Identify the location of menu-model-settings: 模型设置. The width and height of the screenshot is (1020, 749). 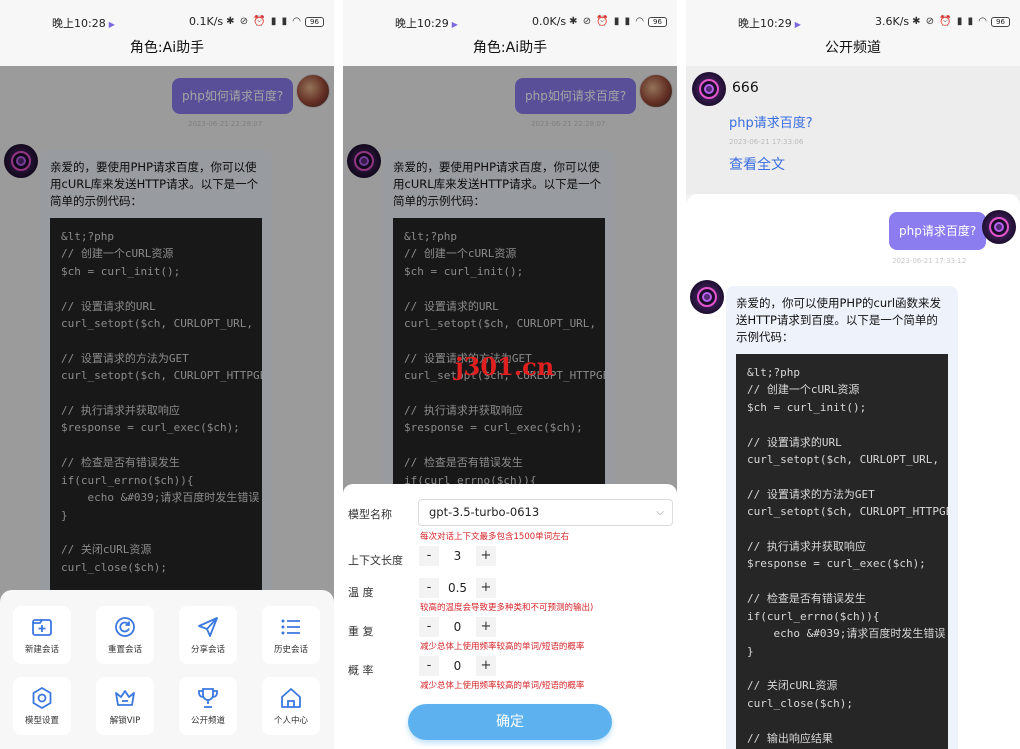
(42, 706).